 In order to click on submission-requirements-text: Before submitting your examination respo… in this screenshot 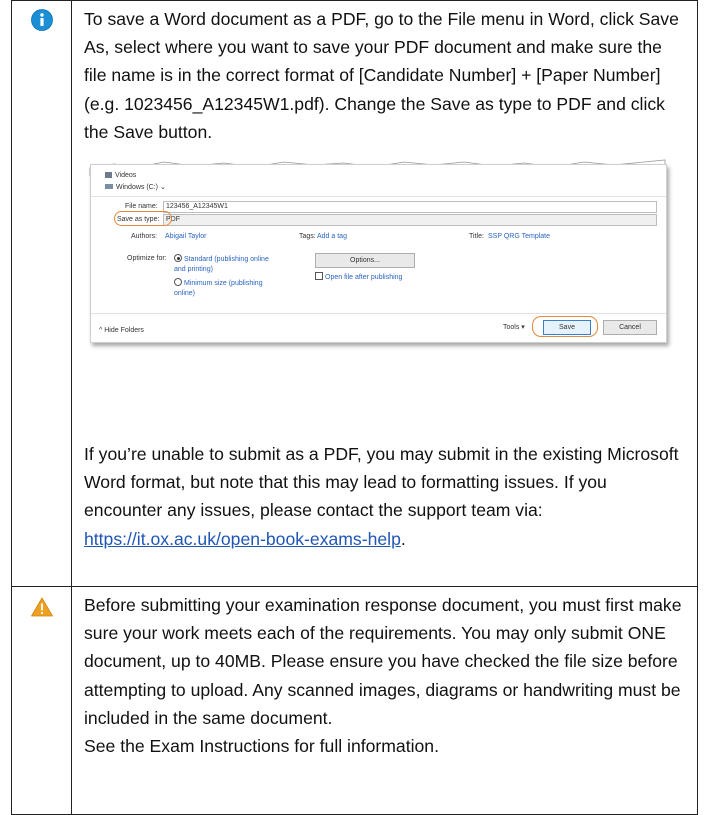, I will do `click(383, 661)`.